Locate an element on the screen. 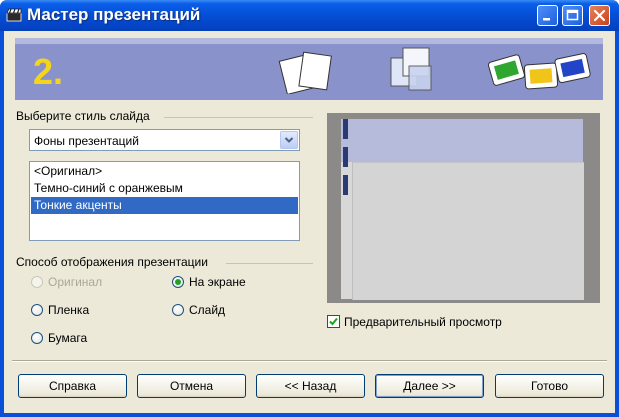 This screenshot has height=417, width=619. done-button: Готово is located at coordinates (549, 386).